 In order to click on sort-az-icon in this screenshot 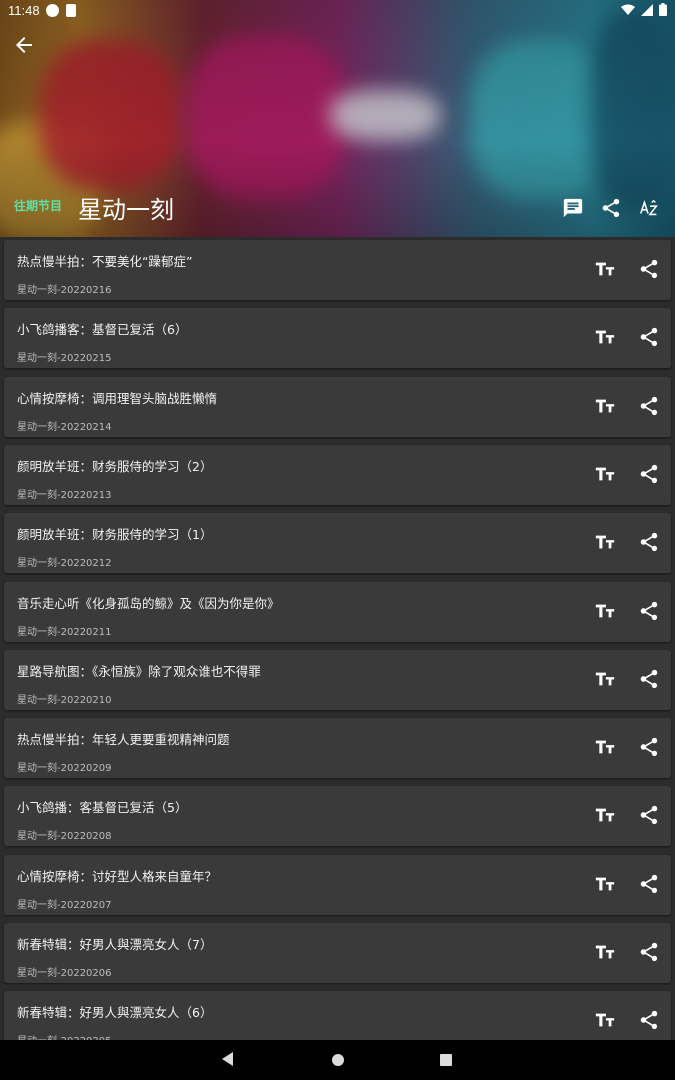, I will do `click(649, 207)`.